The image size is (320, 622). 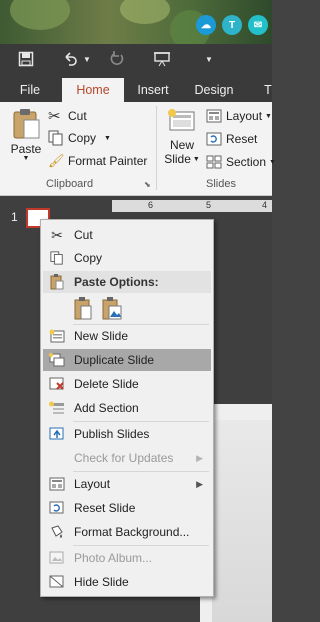 I want to click on format-background-icon, so click(x=57, y=532).